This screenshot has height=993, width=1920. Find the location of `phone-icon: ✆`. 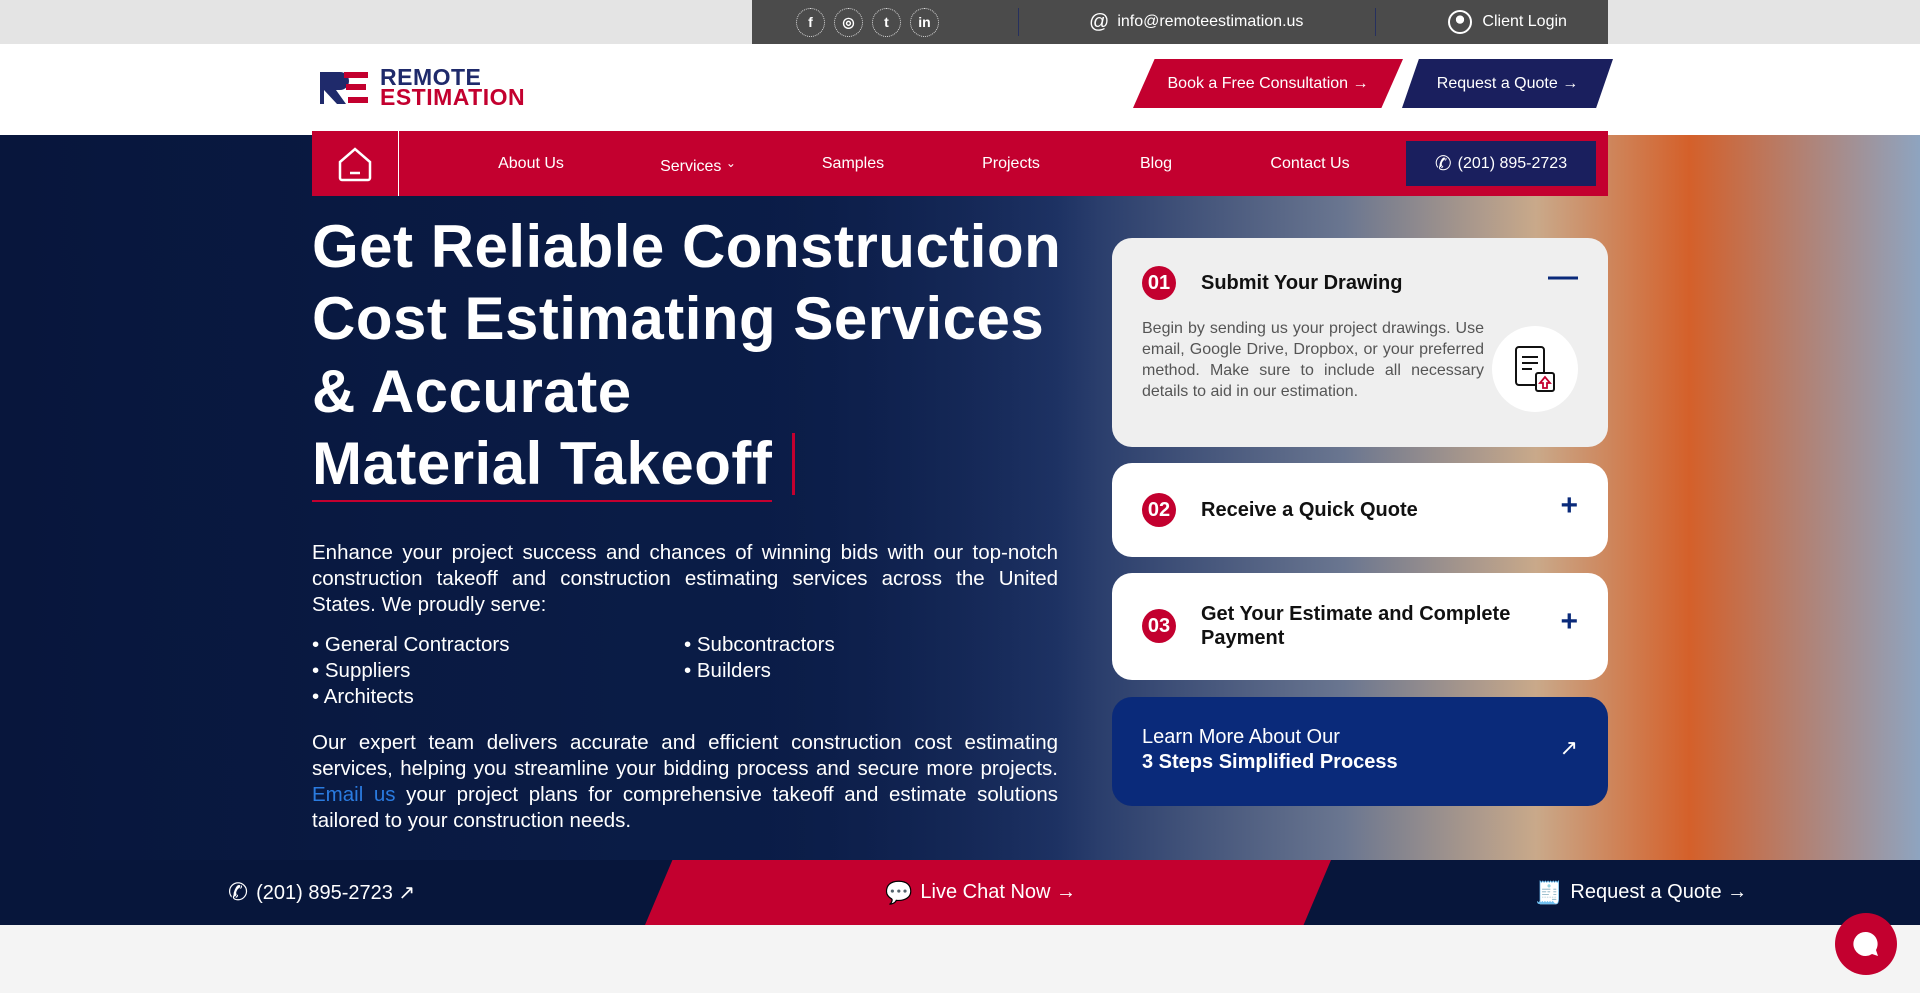

phone-icon: ✆ is located at coordinates (1443, 164).